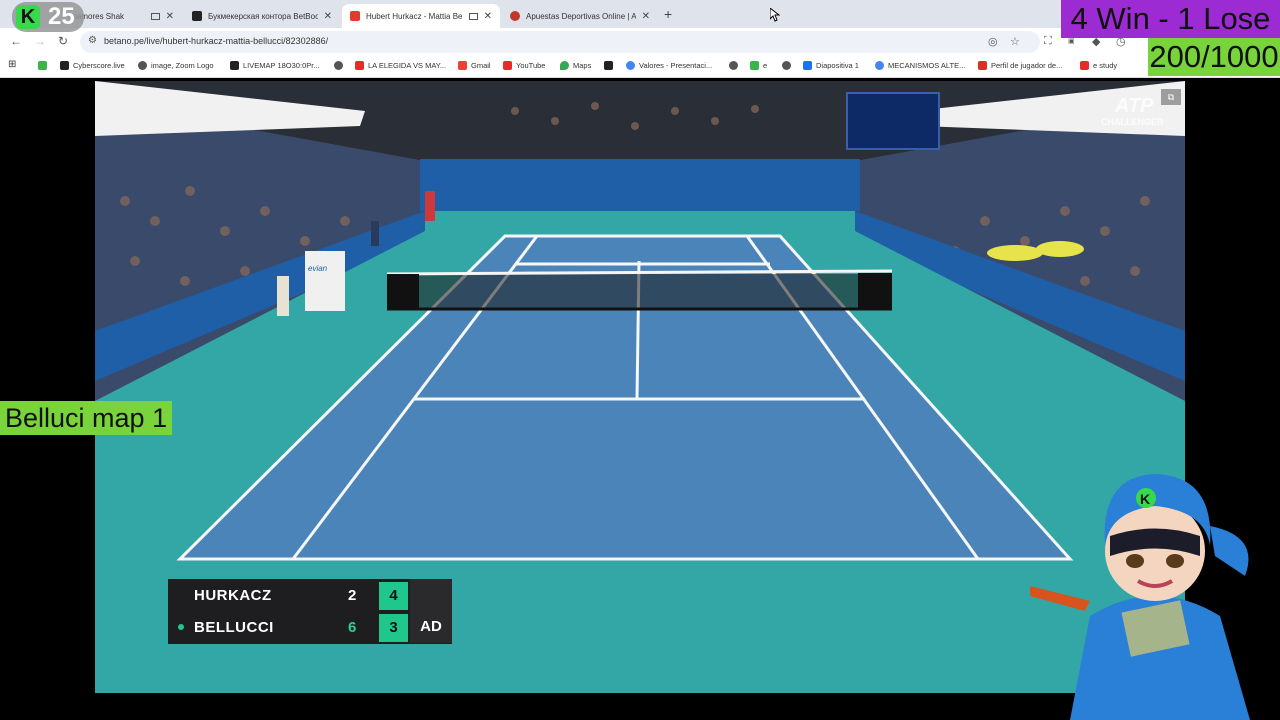 The image size is (1280, 720). I want to click on bookmark-label: Diapositiva 1, so click(837, 65).